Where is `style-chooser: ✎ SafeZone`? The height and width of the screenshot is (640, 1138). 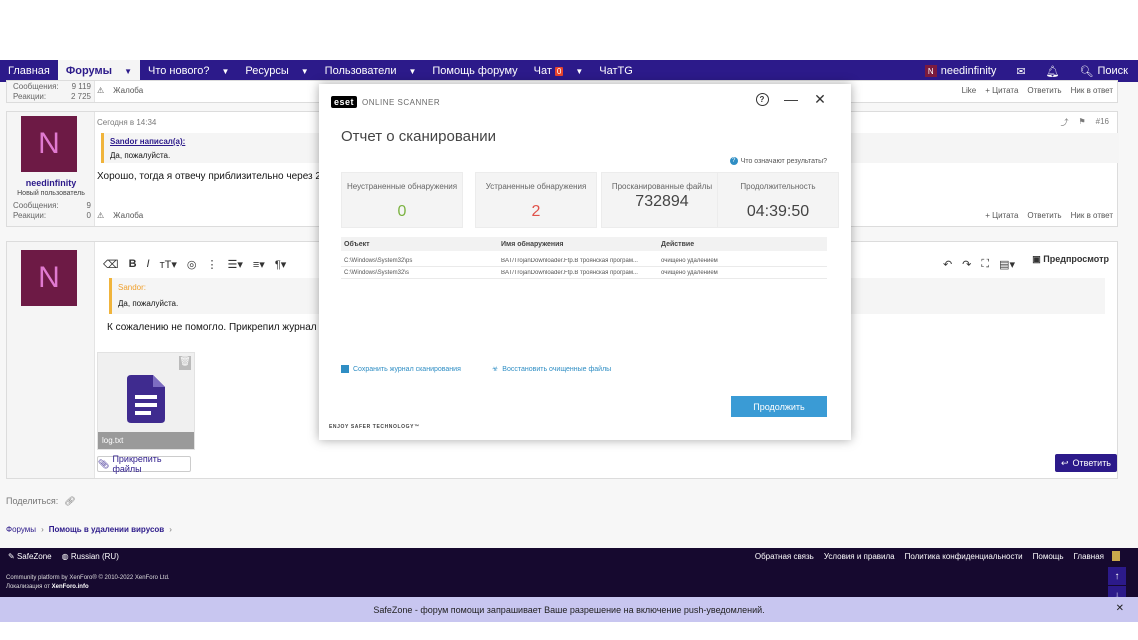
style-chooser: ✎ SafeZone is located at coordinates (30, 556).